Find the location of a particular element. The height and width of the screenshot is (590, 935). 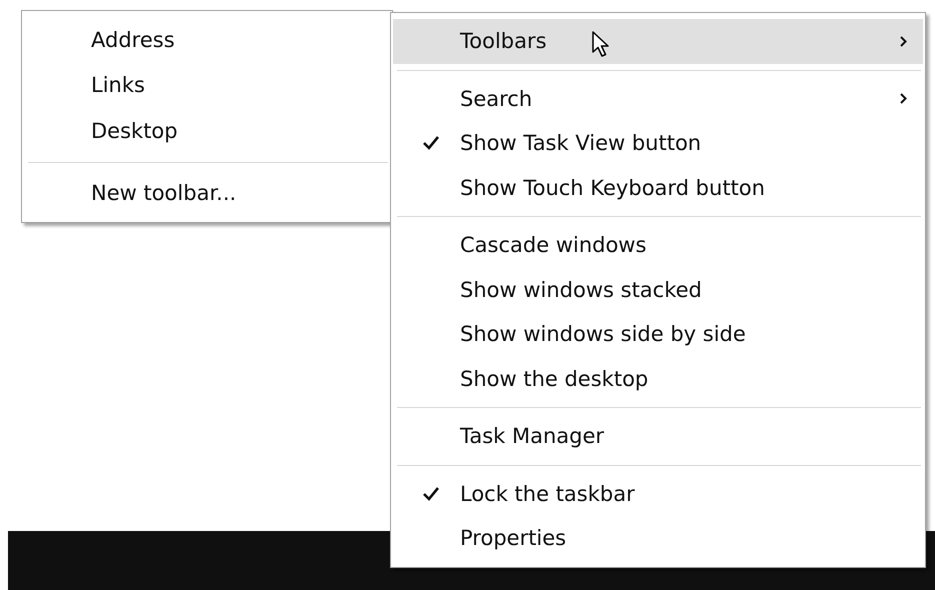

menu-item: Desktop is located at coordinates (207, 131).